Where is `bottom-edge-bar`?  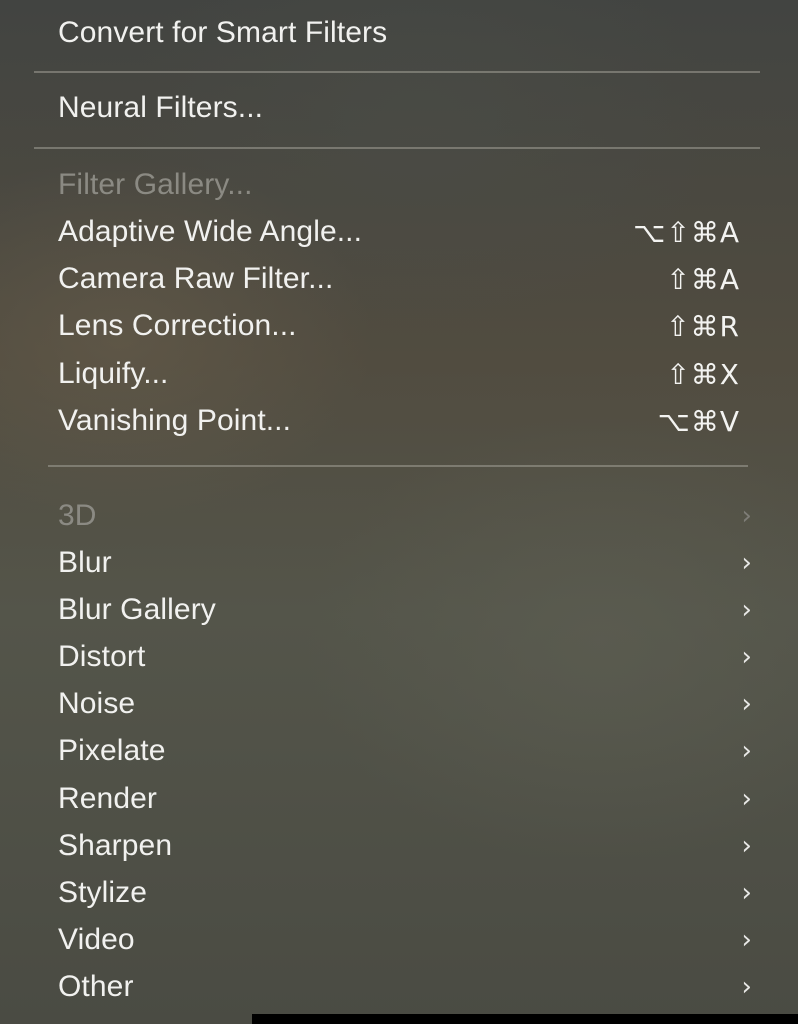 bottom-edge-bar is located at coordinates (525, 1019).